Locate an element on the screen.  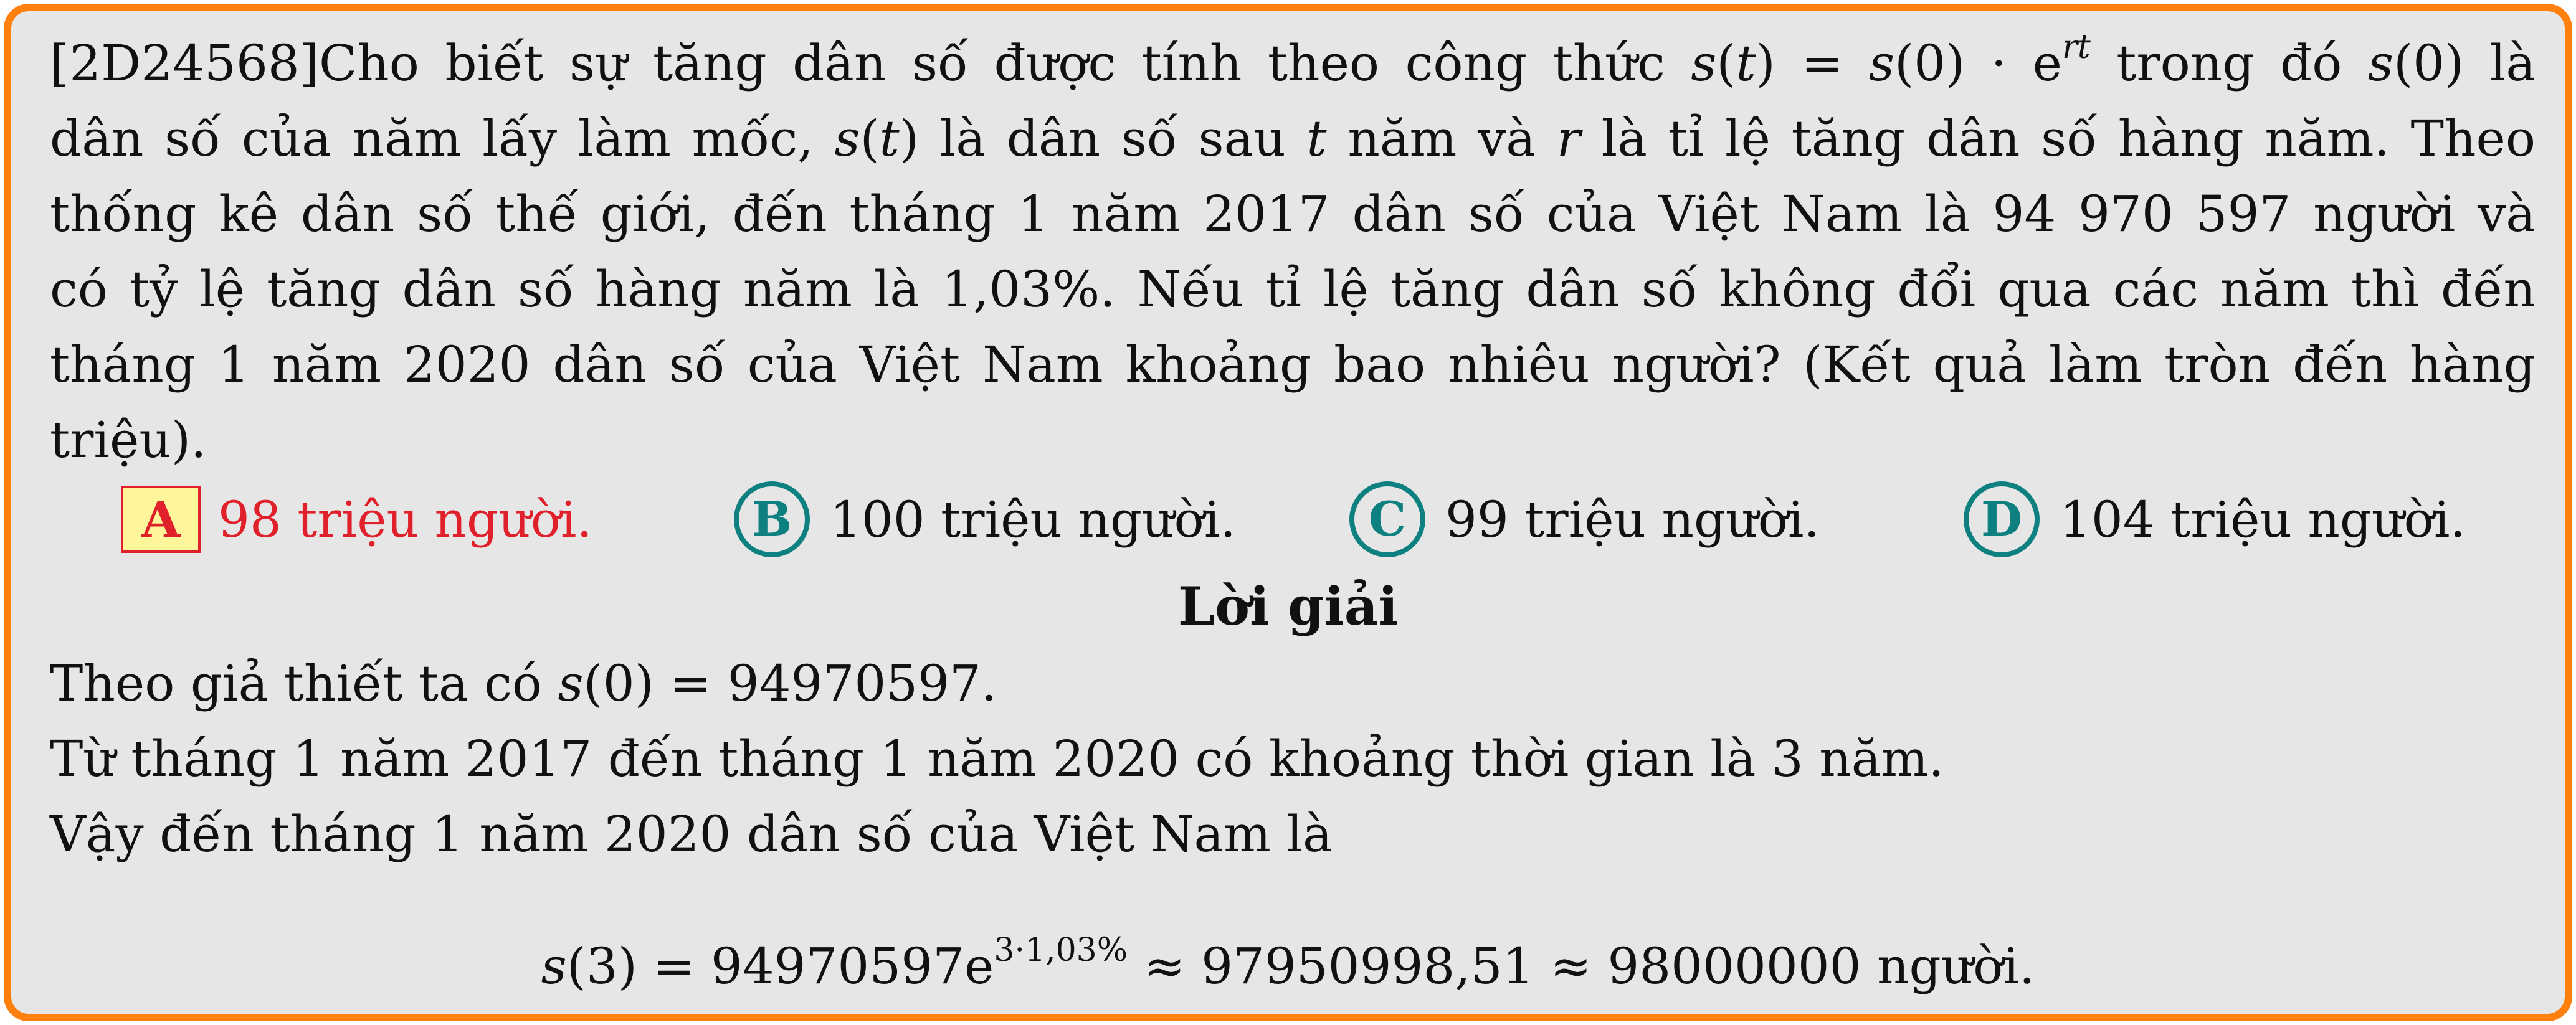
option-c: C 99 triệu người. is located at coordinates (1584, 519).